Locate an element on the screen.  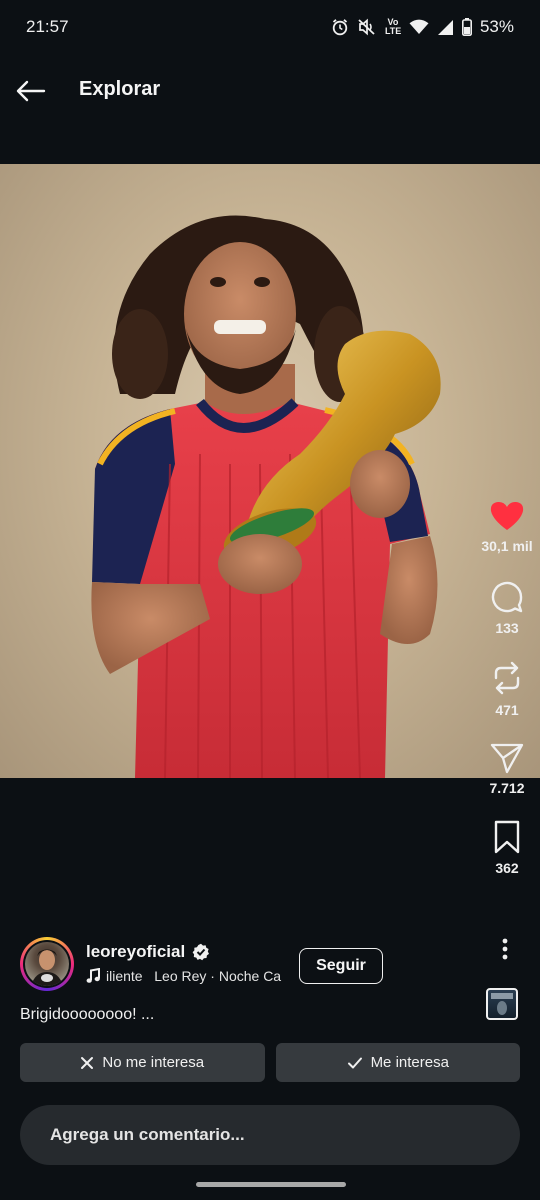
comment-count: 133 is located at coordinates (507, 628).